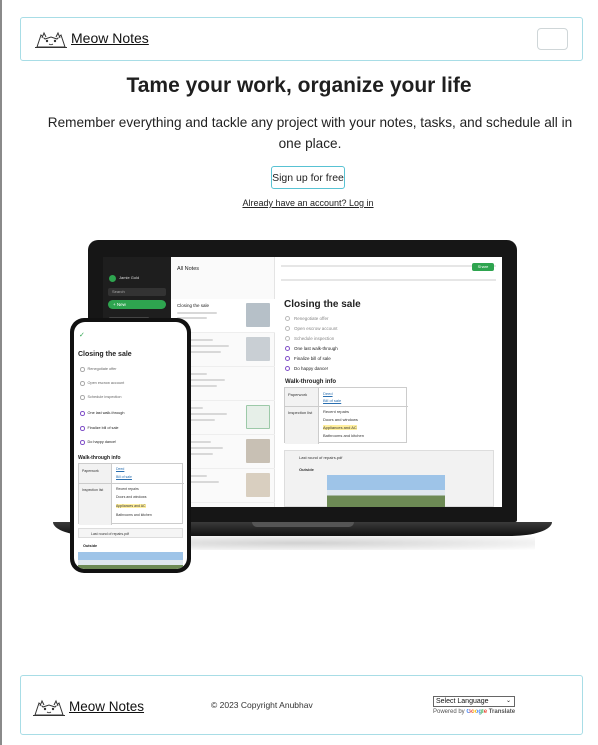 This screenshot has height=745, width=598. I want to click on site-header: Meow Notes, so click(301, 39).